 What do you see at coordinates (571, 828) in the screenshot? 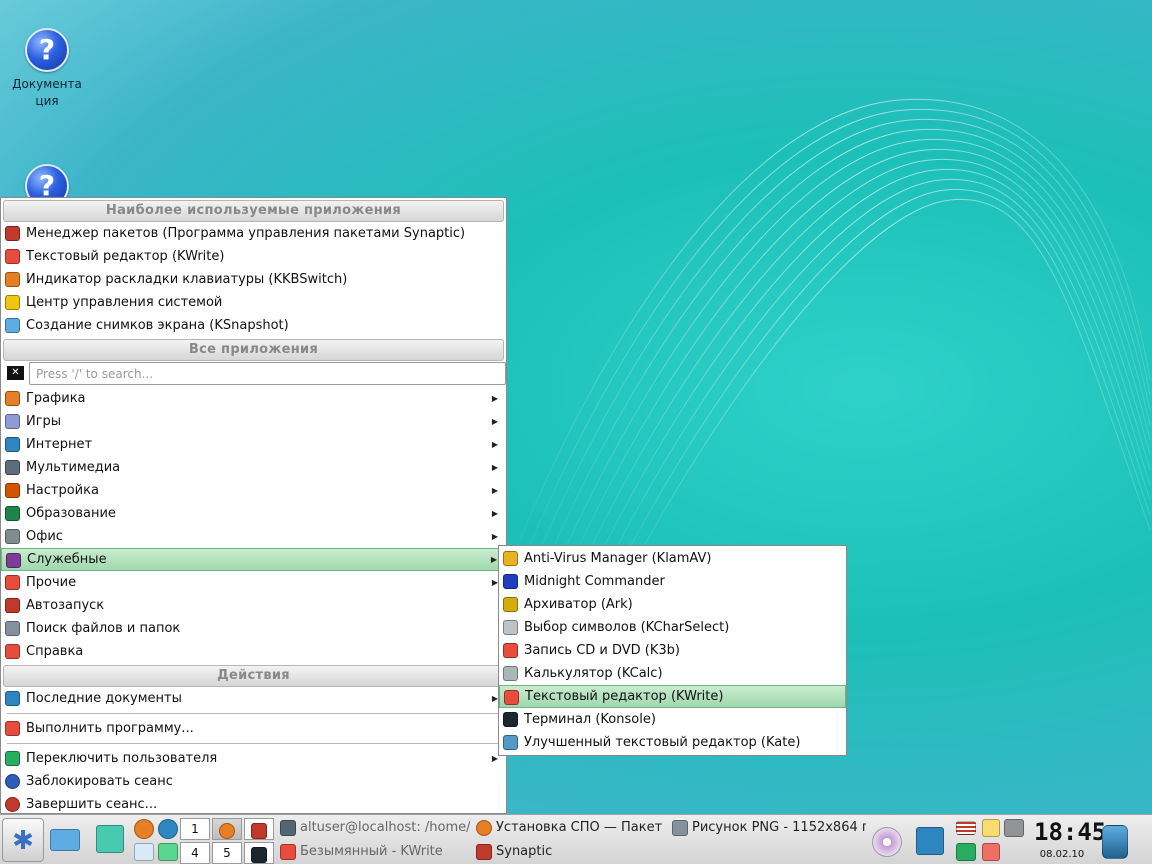
I see `task-firefox: Установка СПО — Пакет` at bounding box center [571, 828].